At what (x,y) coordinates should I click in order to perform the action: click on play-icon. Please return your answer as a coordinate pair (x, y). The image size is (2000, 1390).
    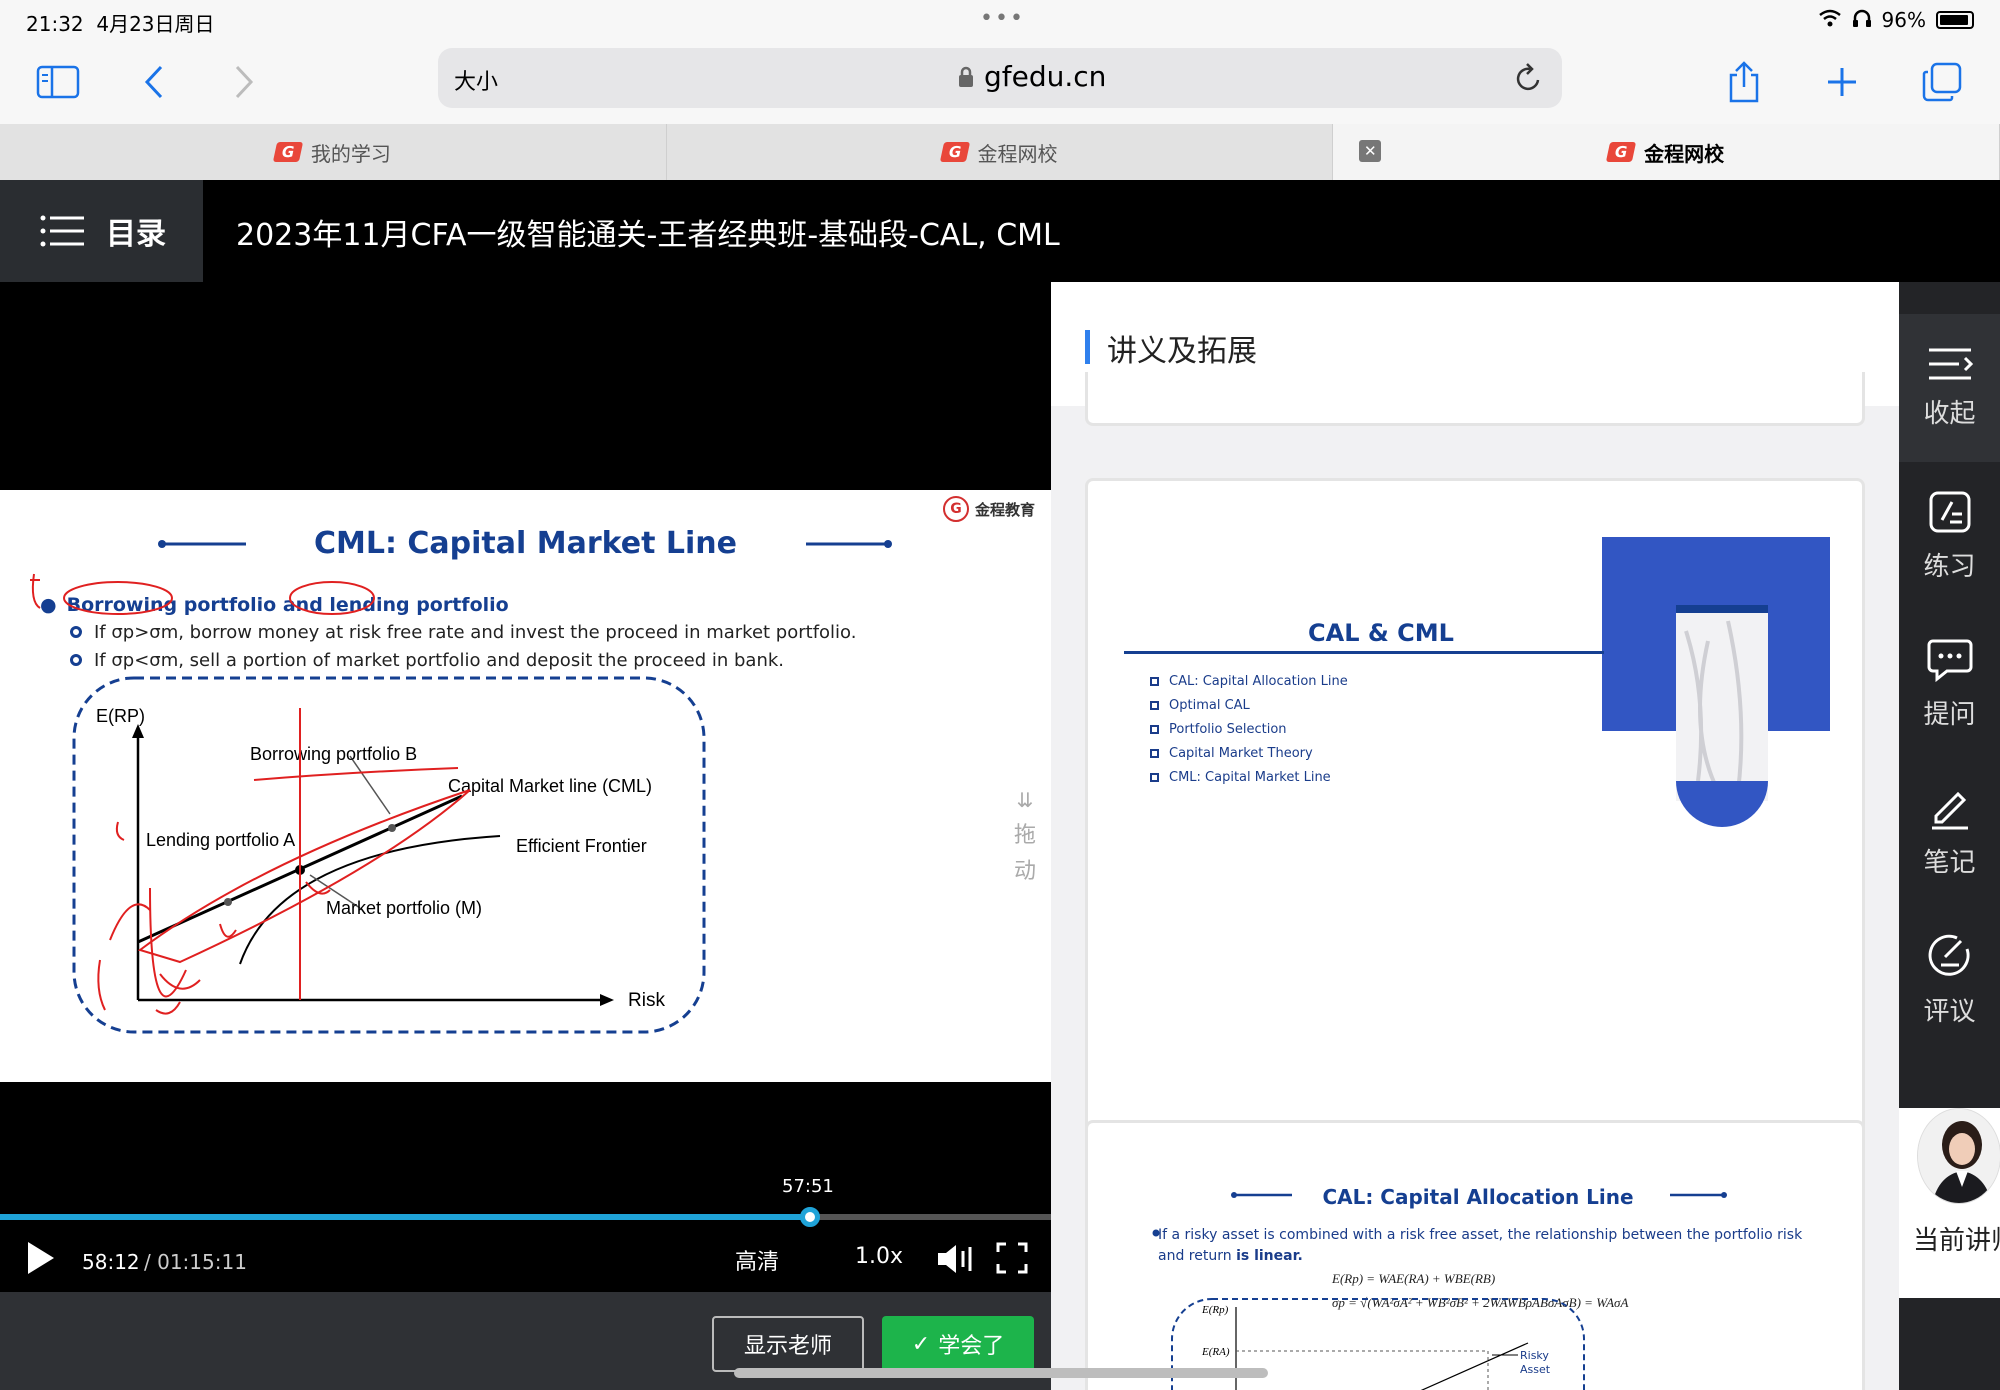
    Looking at the image, I should click on (41, 1258).